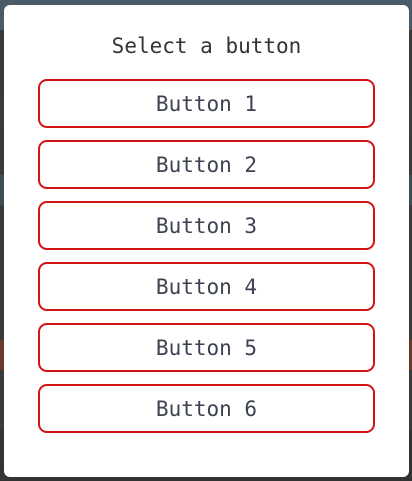  What do you see at coordinates (206, 46) in the screenshot?
I see `dialog-title: Select a button` at bounding box center [206, 46].